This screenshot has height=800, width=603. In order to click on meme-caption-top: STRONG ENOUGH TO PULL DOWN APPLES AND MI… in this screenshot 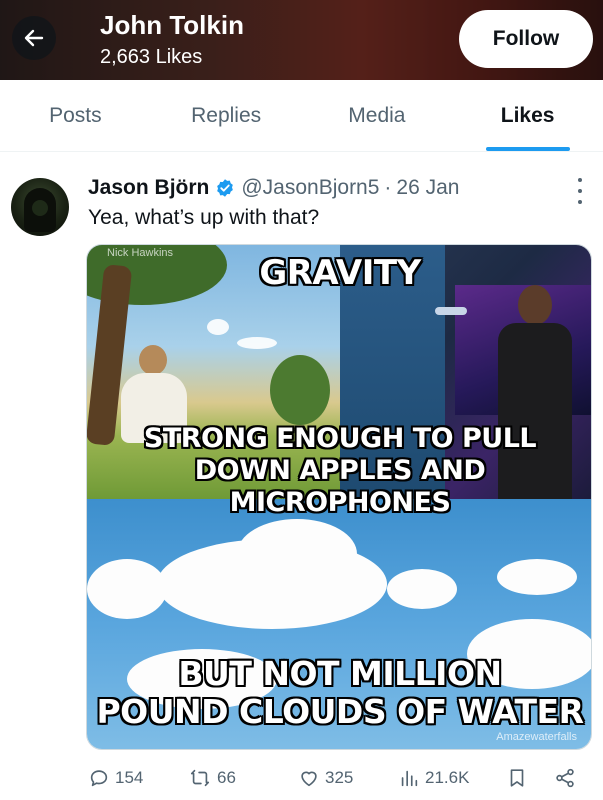, I will do `click(339, 471)`.